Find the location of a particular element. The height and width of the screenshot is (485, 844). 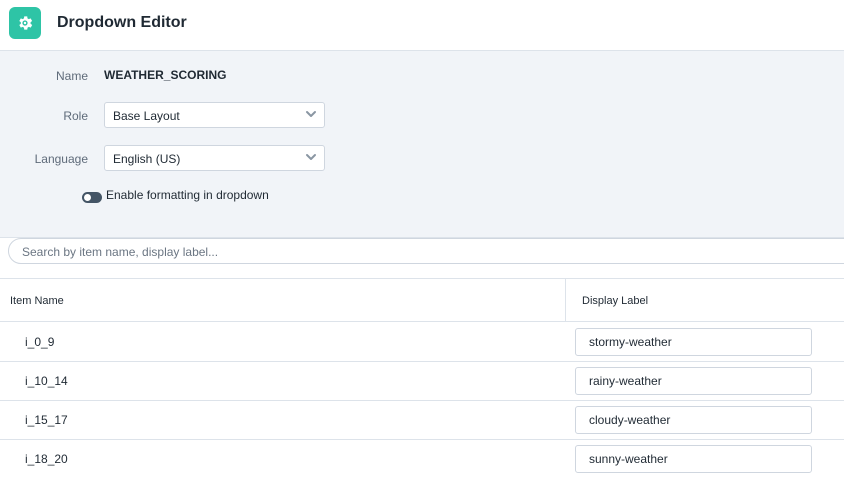

name-label: Name is located at coordinates (71, 76).